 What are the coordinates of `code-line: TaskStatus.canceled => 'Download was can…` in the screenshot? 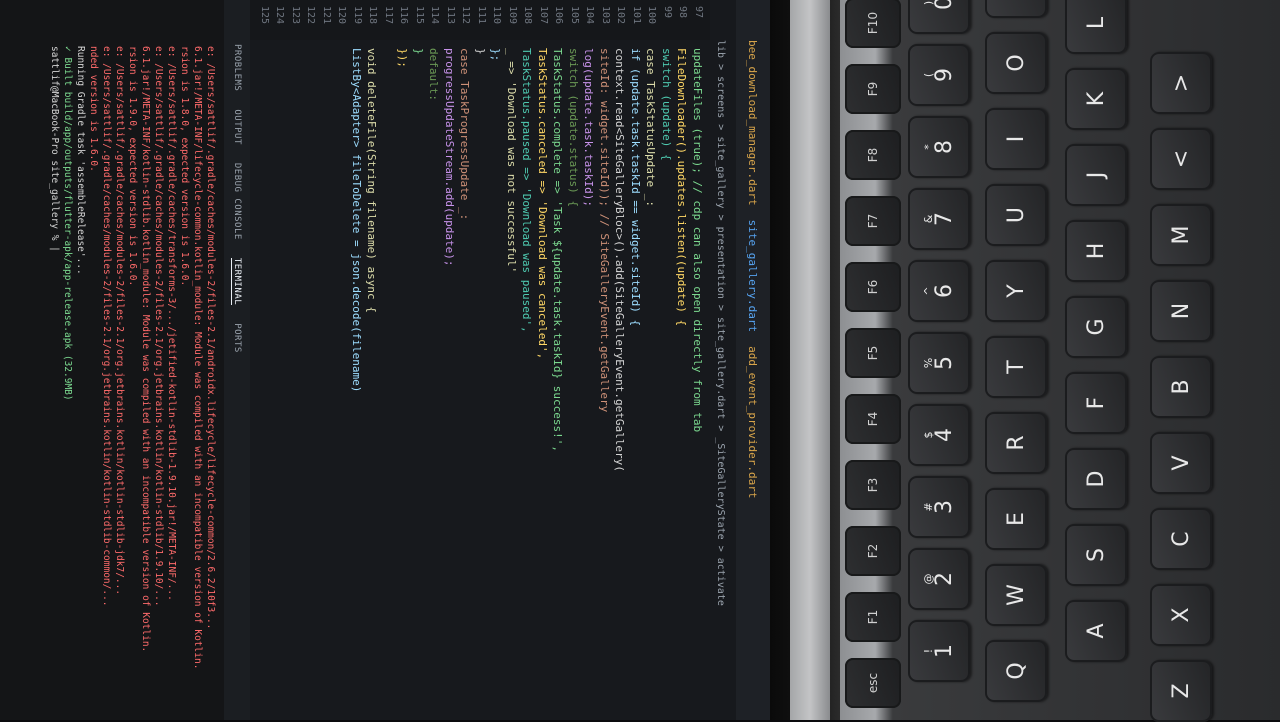 It's located at (542, 204).